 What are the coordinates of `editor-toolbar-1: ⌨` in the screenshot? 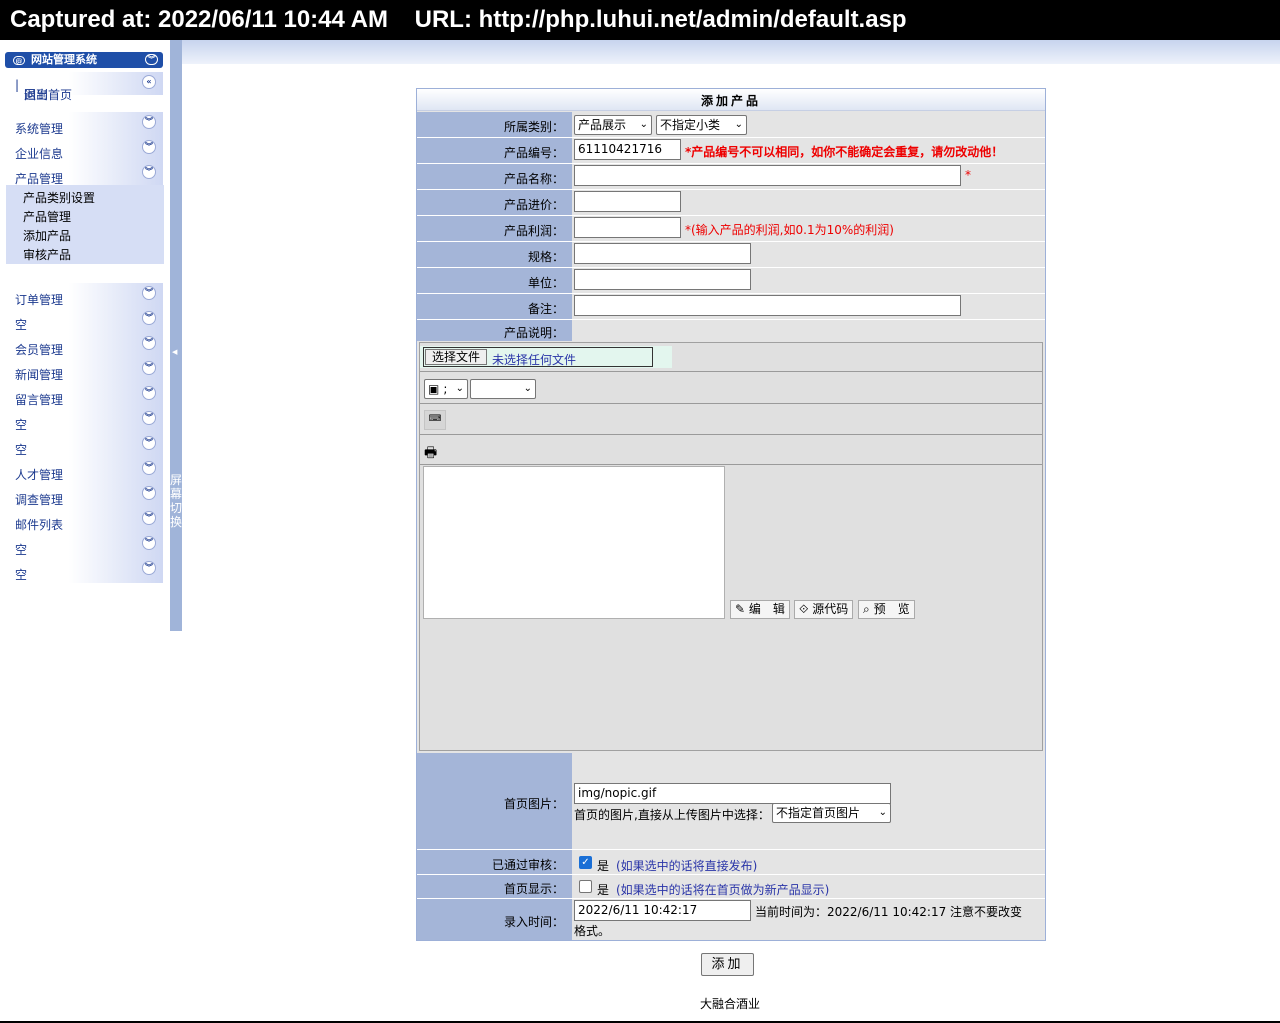 It's located at (731, 420).